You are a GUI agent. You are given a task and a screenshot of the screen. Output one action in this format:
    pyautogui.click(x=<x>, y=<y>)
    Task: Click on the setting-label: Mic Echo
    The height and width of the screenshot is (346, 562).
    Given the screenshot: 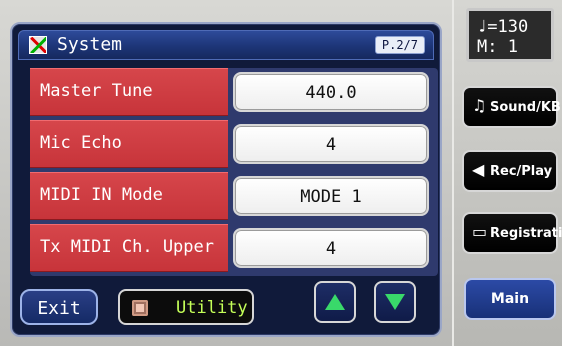 What is the action you would take?
    pyautogui.click(x=129, y=144)
    